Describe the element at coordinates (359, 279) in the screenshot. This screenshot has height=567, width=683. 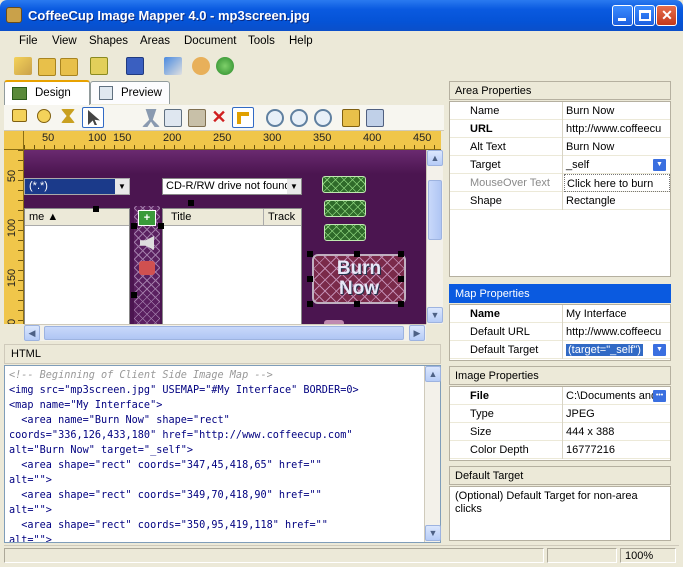
I see `burn-now-area: Burn Now` at that location.